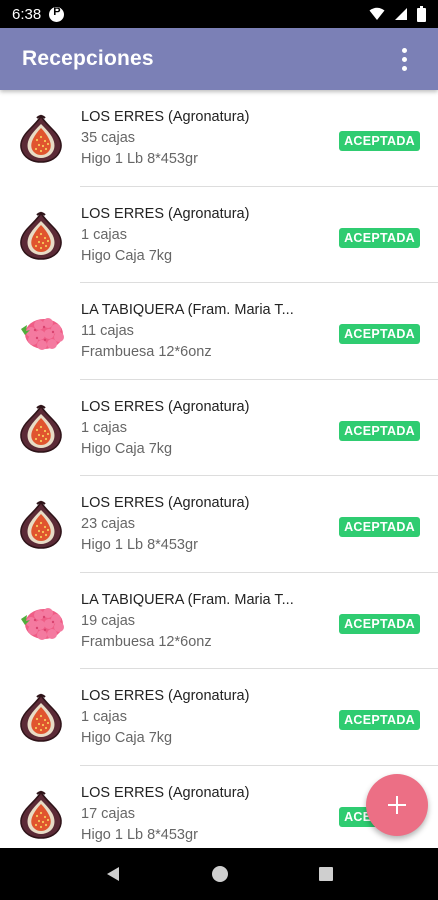 Image resolution: width=438 pixels, height=900 pixels. I want to click on status-time: 6:38, so click(27, 14).